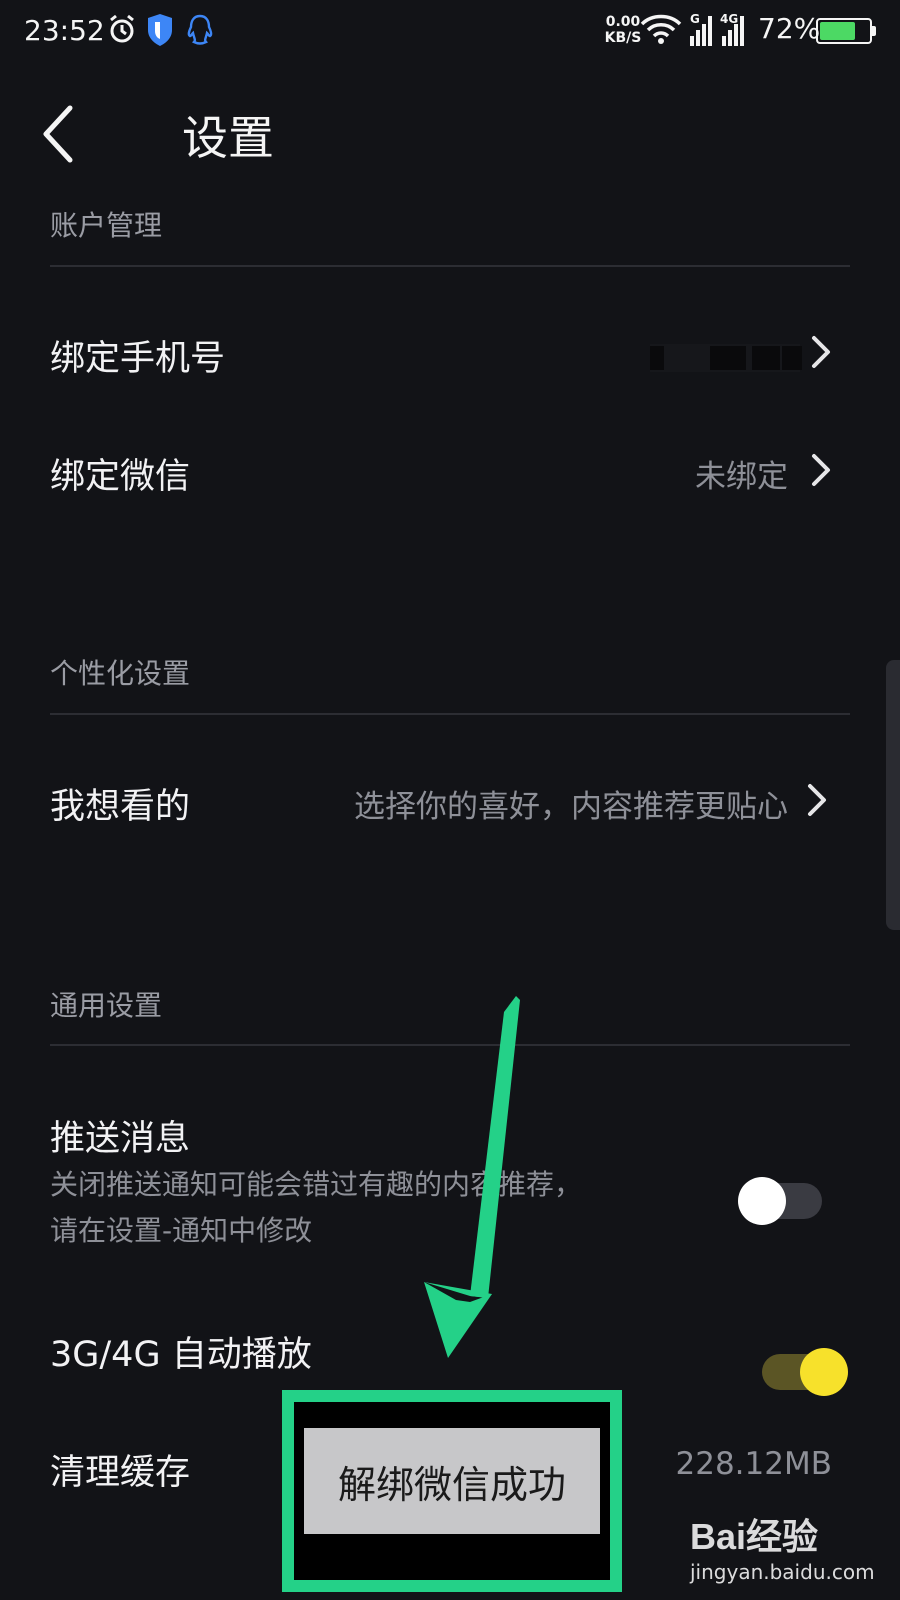 The width and height of the screenshot is (900, 1600). Describe the element at coordinates (181, 1355) in the screenshot. I see `autoplay-label: 3G/4G 自动播放` at that location.